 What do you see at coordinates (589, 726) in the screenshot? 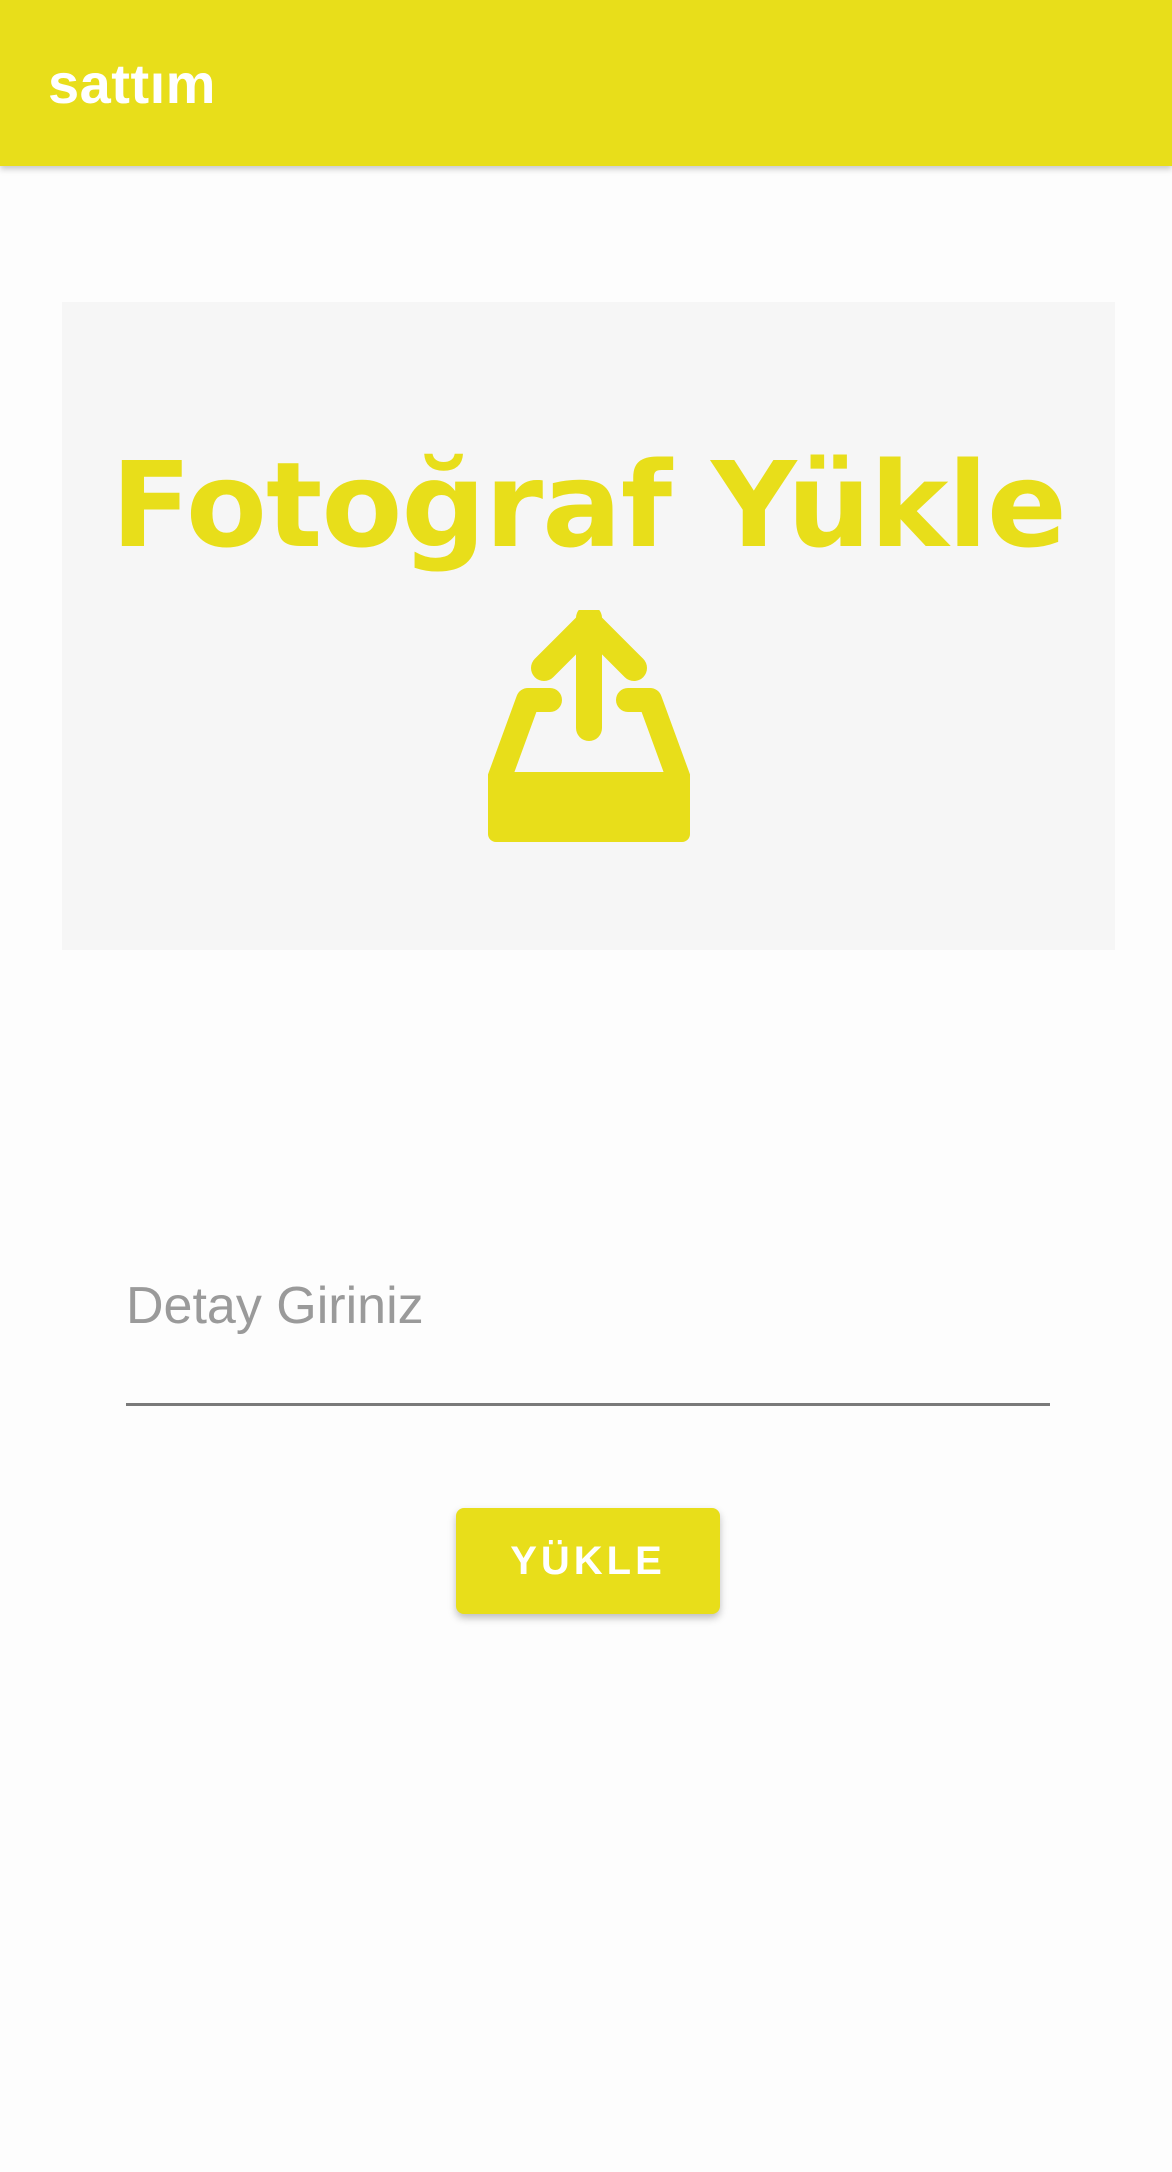
I see `upload-tray-icon` at bounding box center [589, 726].